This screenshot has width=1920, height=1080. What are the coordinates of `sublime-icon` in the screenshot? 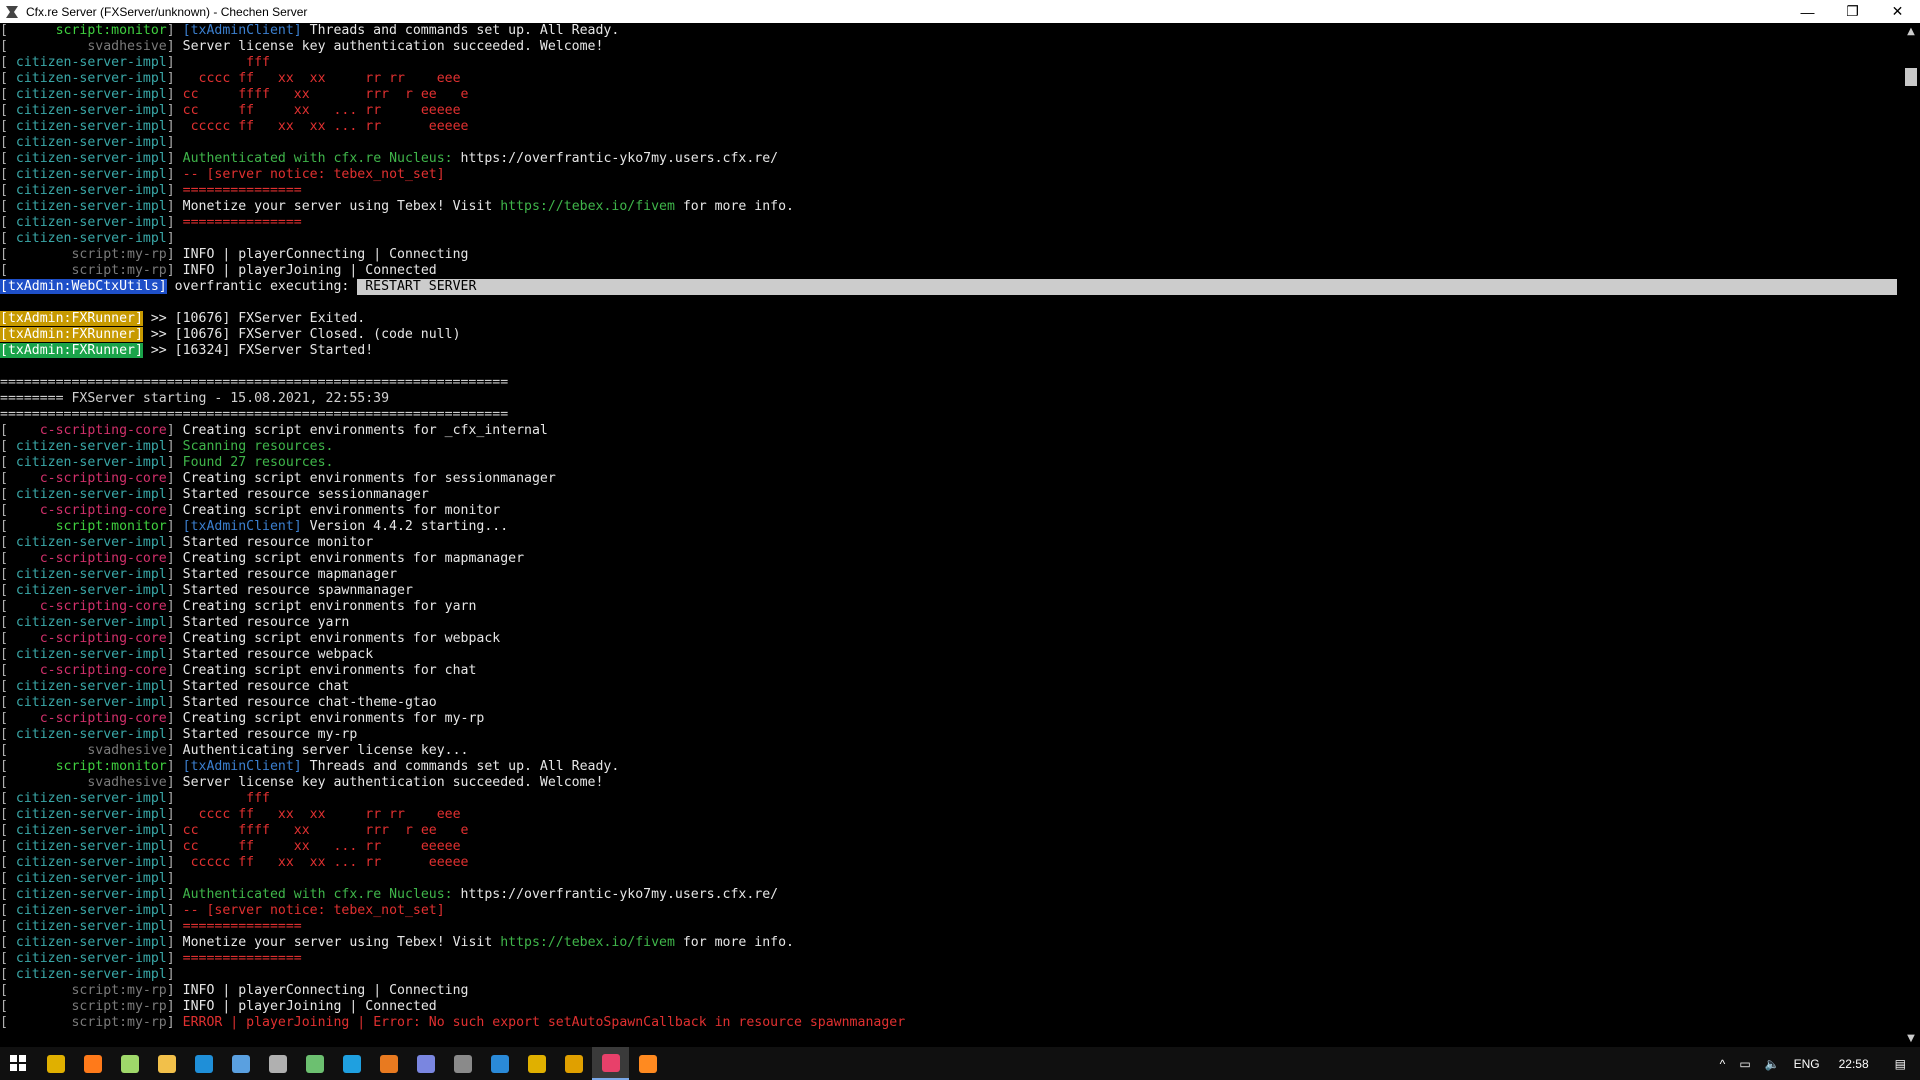 It's located at (647, 1063).